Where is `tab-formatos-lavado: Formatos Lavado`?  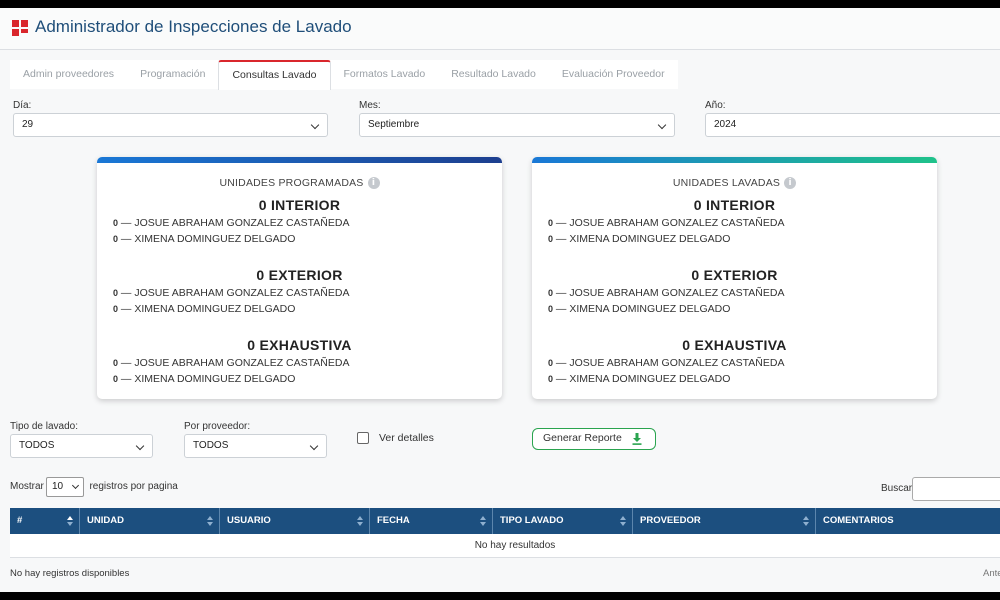
tab-formatos-lavado: Formatos Lavado is located at coordinates (385, 74).